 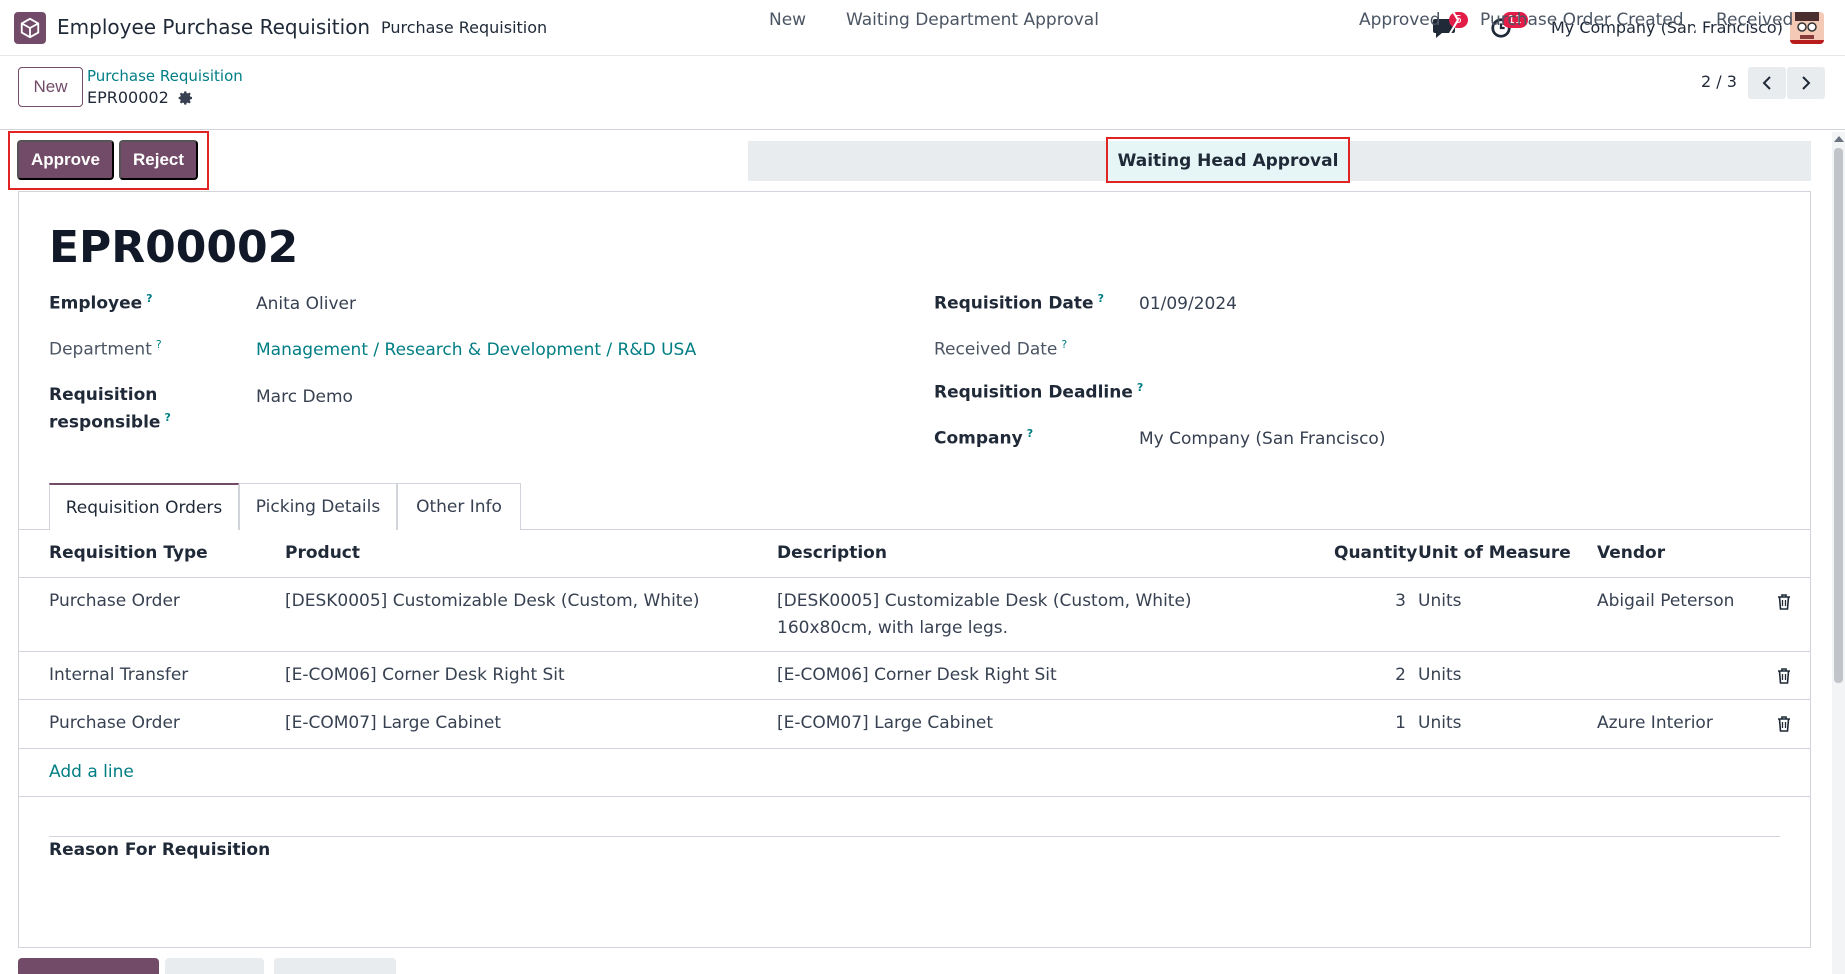 I want to click on chevron-left-icon, so click(x=1766, y=83).